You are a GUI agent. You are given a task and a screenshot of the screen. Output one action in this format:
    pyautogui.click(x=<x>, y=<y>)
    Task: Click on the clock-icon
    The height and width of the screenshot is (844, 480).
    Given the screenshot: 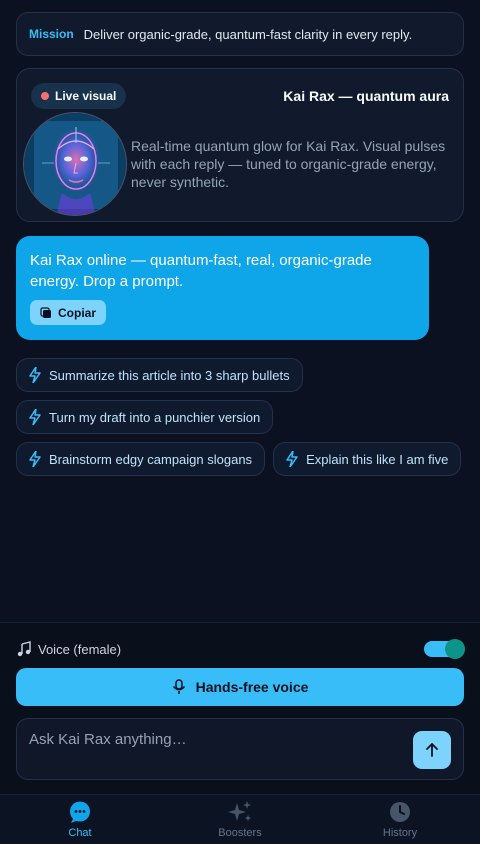 What is the action you would take?
    pyautogui.click(x=400, y=812)
    